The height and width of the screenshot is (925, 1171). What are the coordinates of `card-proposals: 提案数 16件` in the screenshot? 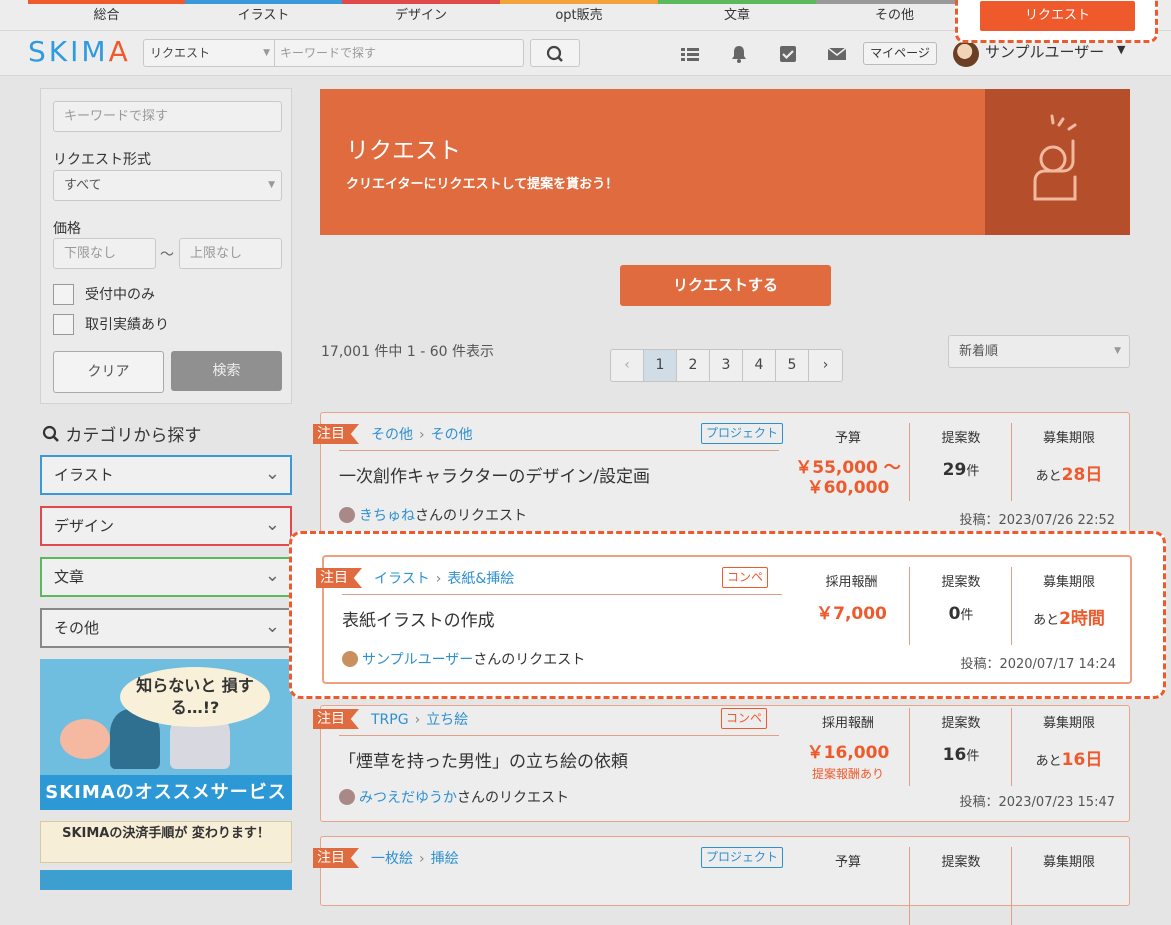 It's located at (961, 740).